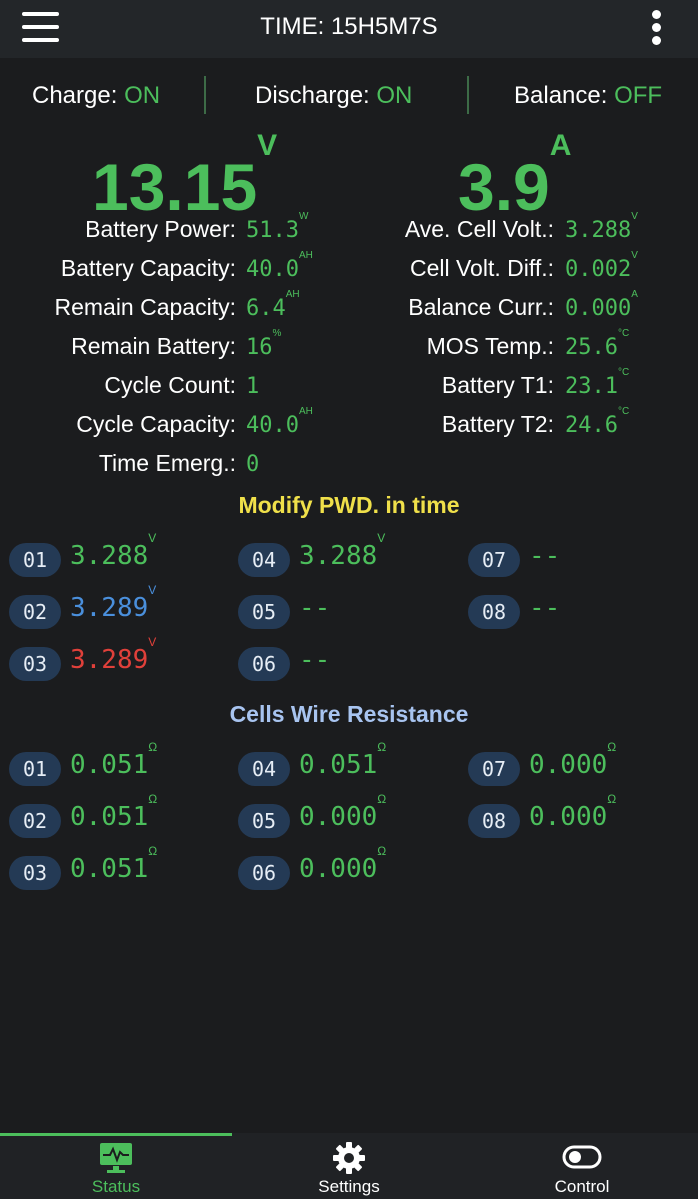  Describe the element at coordinates (591, 425) in the screenshot. I see `stat-number: 24.6` at that location.